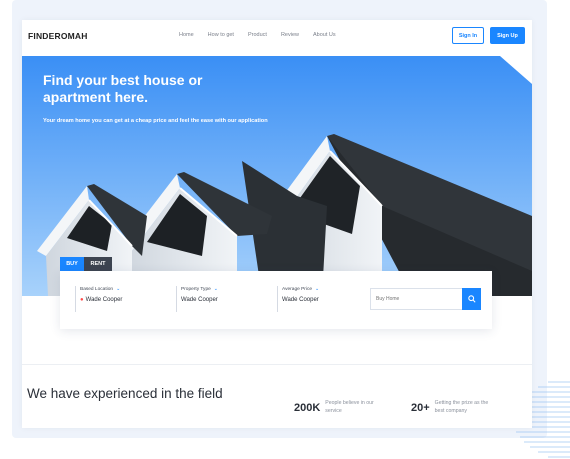 Image resolution: width=570 pixels, height=459 pixels. What do you see at coordinates (125, 289) in the screenshot?
I see `location-label-row: Based Location ⌄` at bounding box center [125, 289].